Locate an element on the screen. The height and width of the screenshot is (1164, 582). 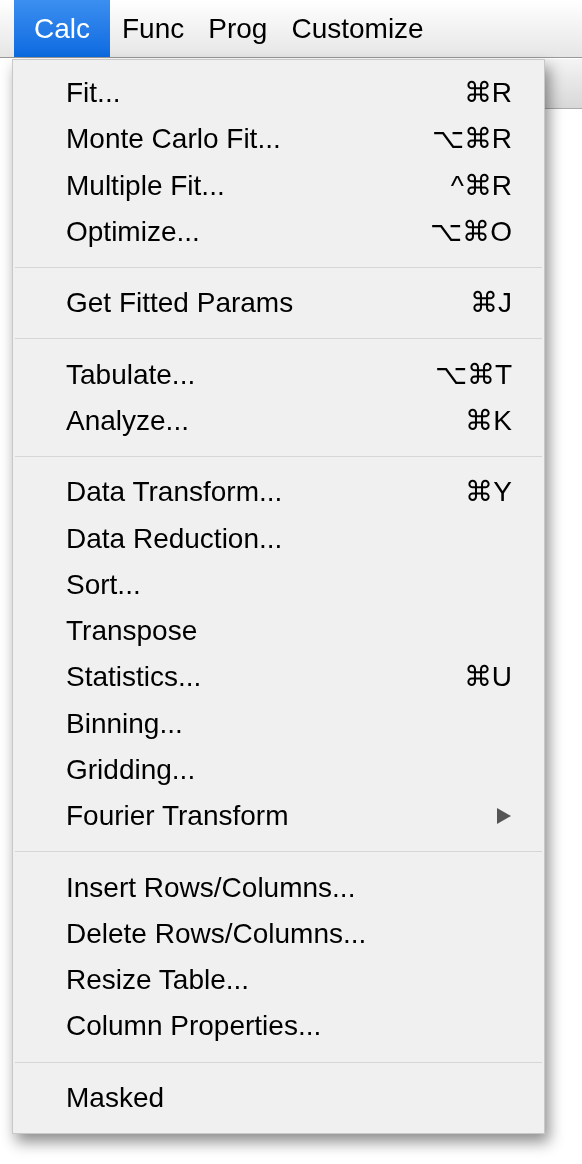
menu-item: Analyze... ⌘K is located at coordinates (278, 421).